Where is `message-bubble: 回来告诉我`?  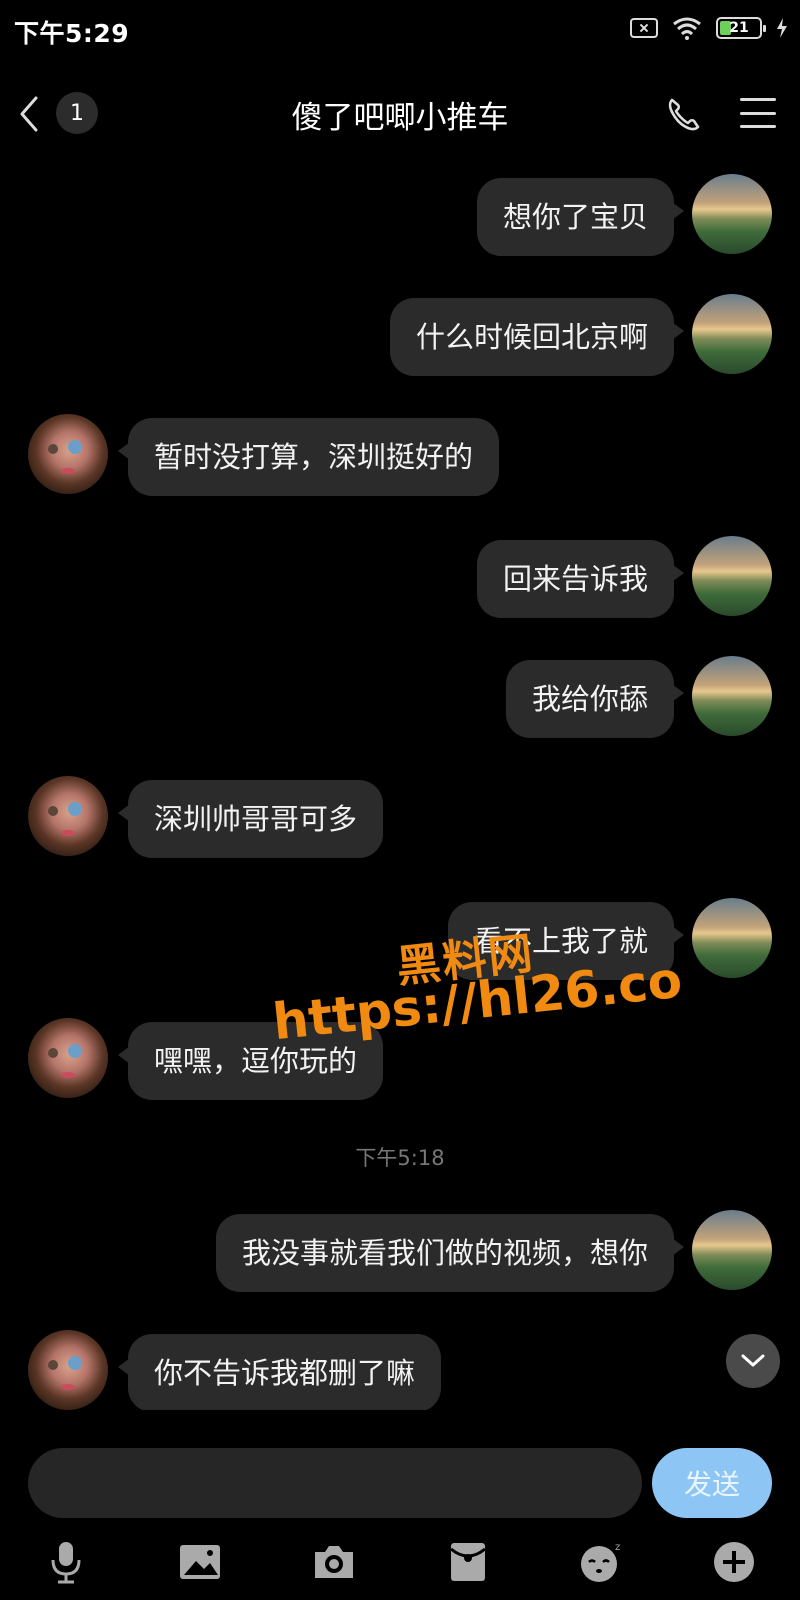
message-bubble: 回来告诉我 is located at coordinates (580, 579).